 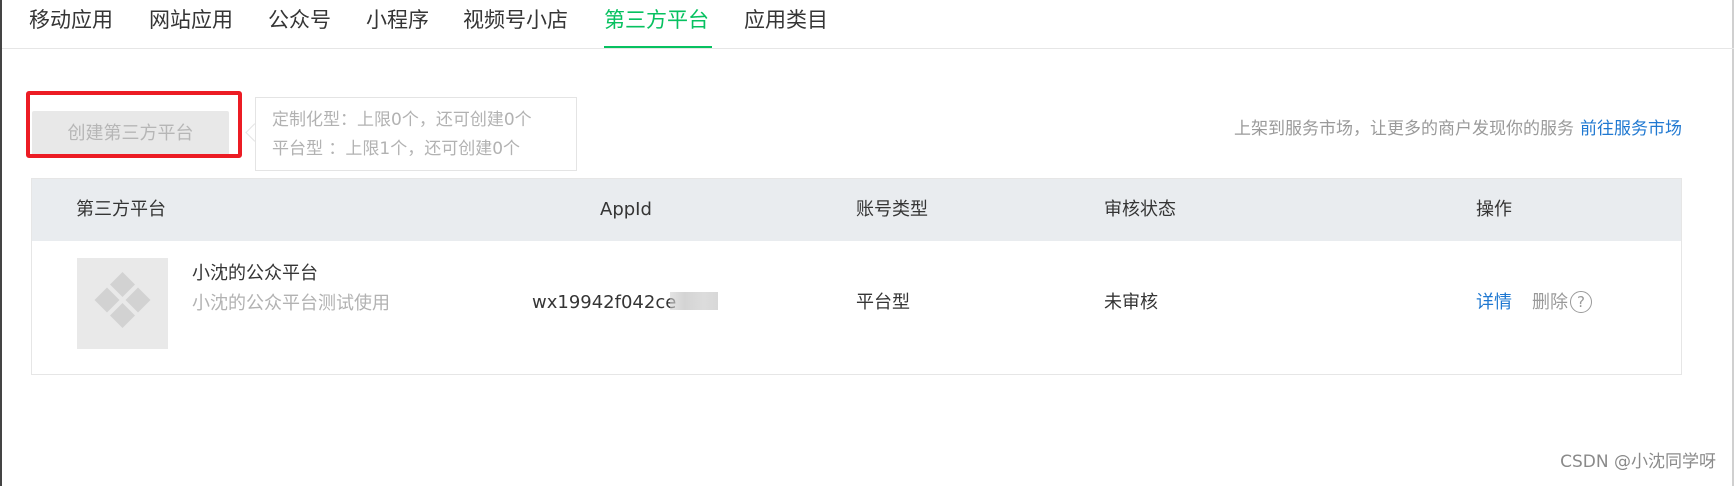 What do you see at coordinates (1140, 209) in the screenshot?
I see `column-header-review-status: 审核状态` at bounding box center [1140, 209].